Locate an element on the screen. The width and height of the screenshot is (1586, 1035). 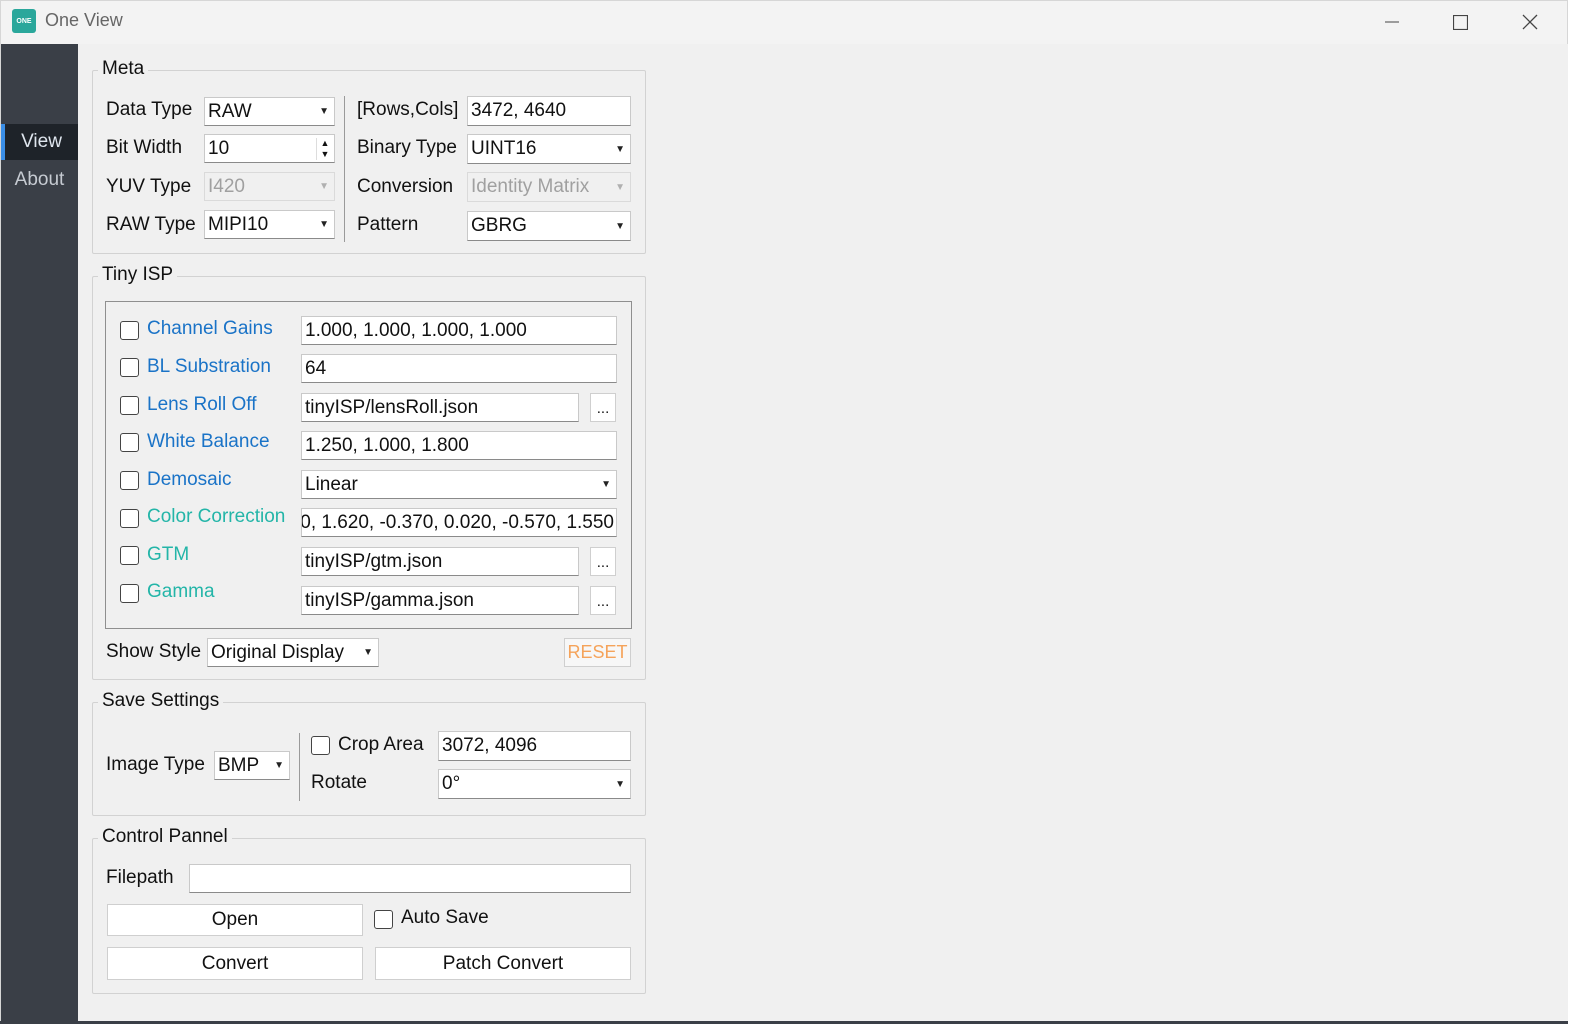
gtm-input: tinyISP/gtm.json is located at coordinates (440, 561).